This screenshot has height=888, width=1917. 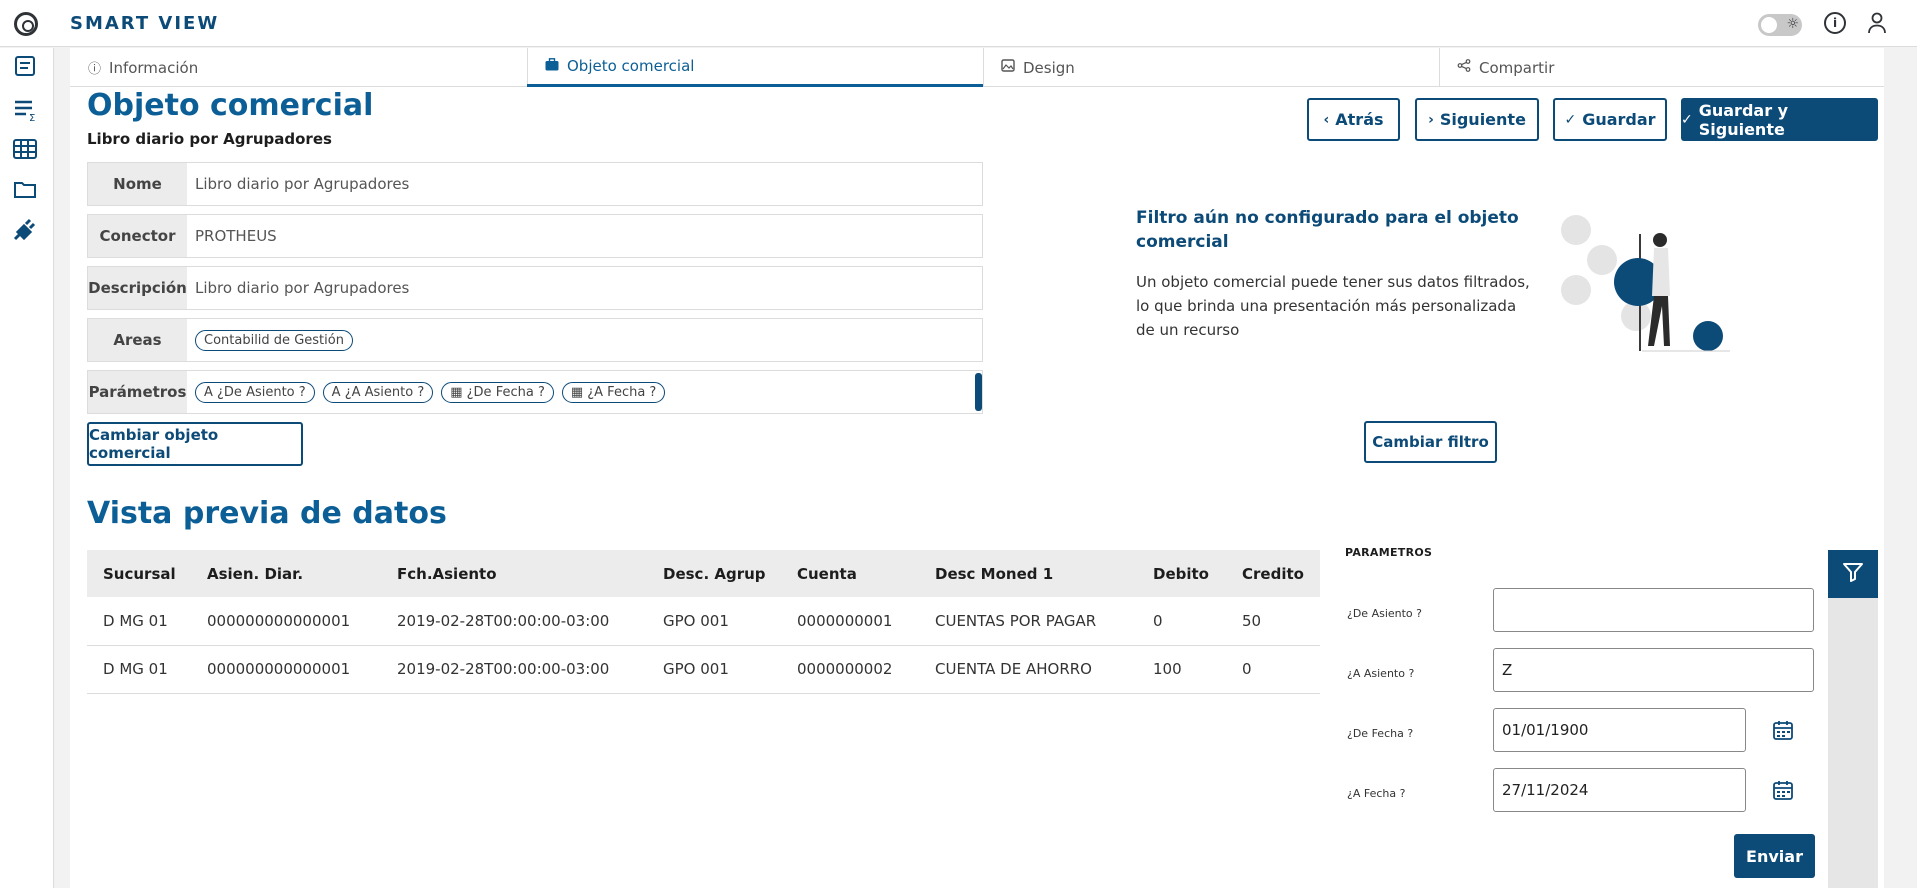 What do you see at coordinates (1028, 669) in the screenshot?
I see `table-cell: CUENTA DE AHORRO` at bounding box center [1028, 669].